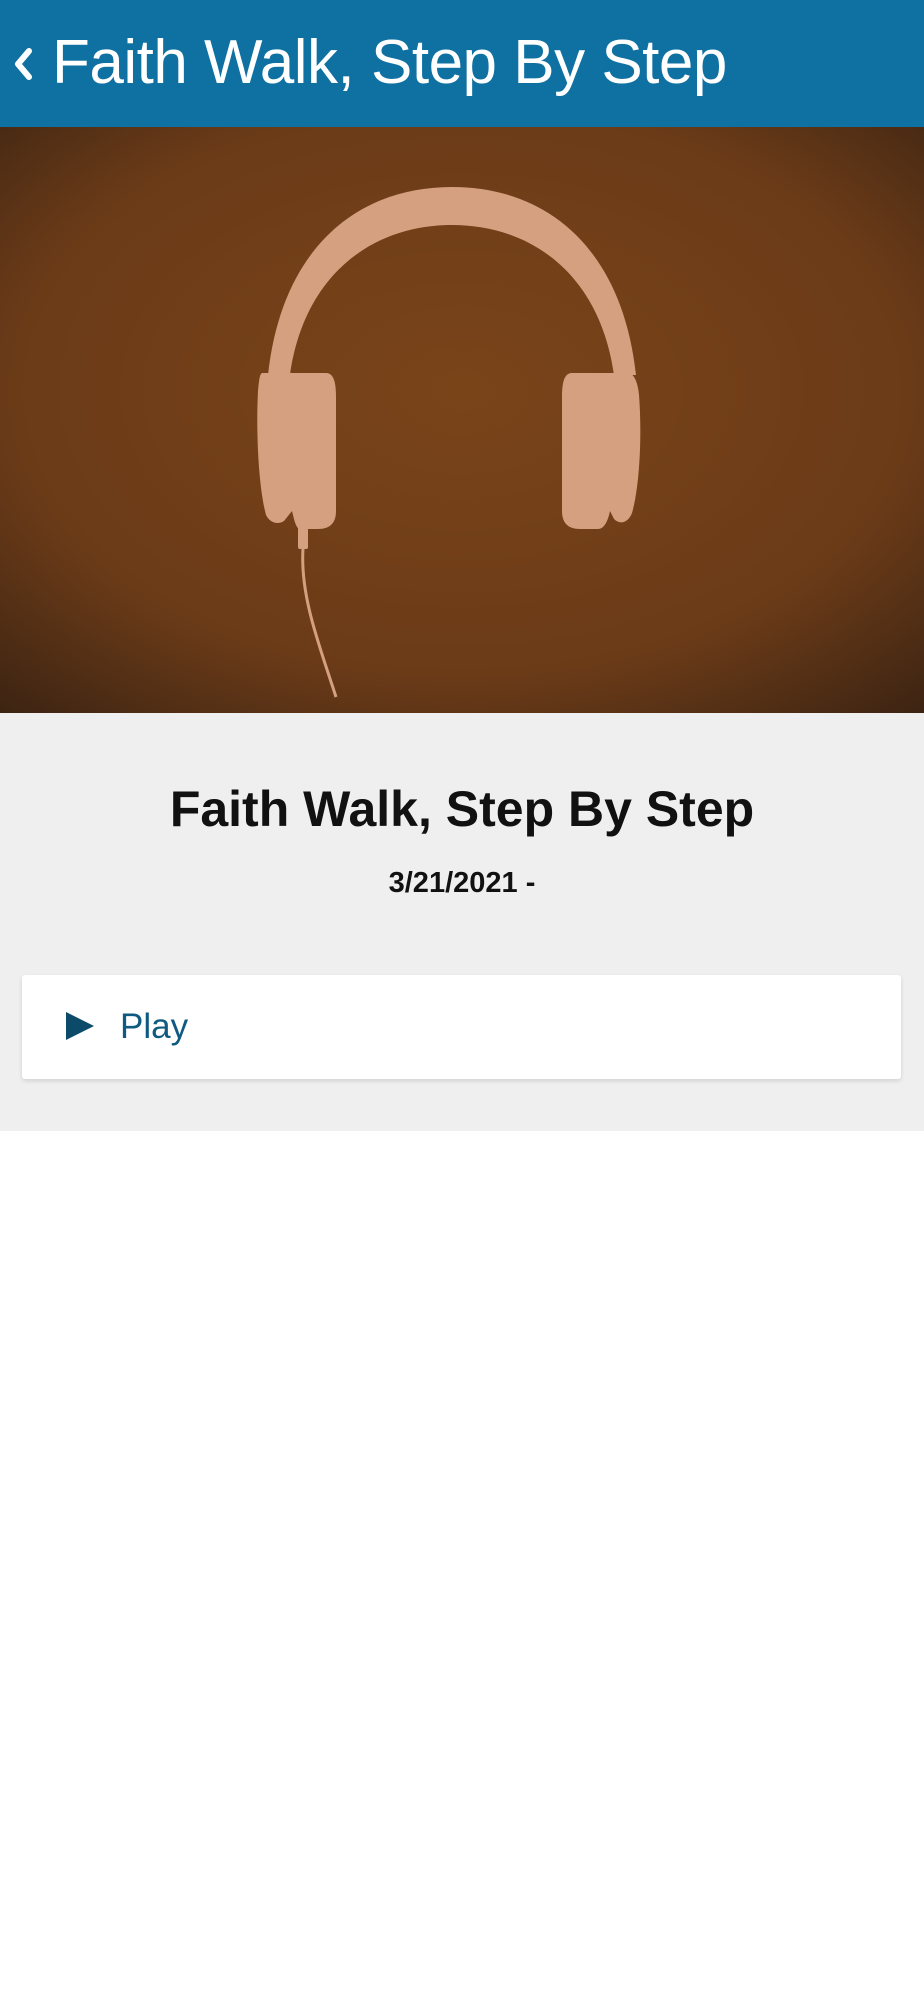  I want to click on page-title: Faith Walk, Step By Step, so click(389, 62).